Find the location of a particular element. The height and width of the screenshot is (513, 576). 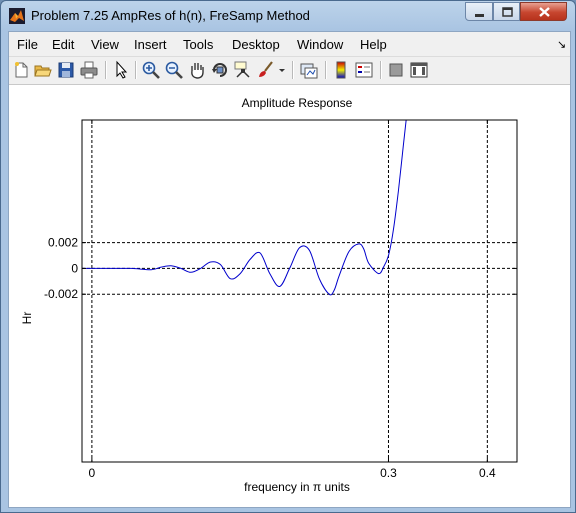

chart-title: Amplitude Response is located at coordinates (297, 103).